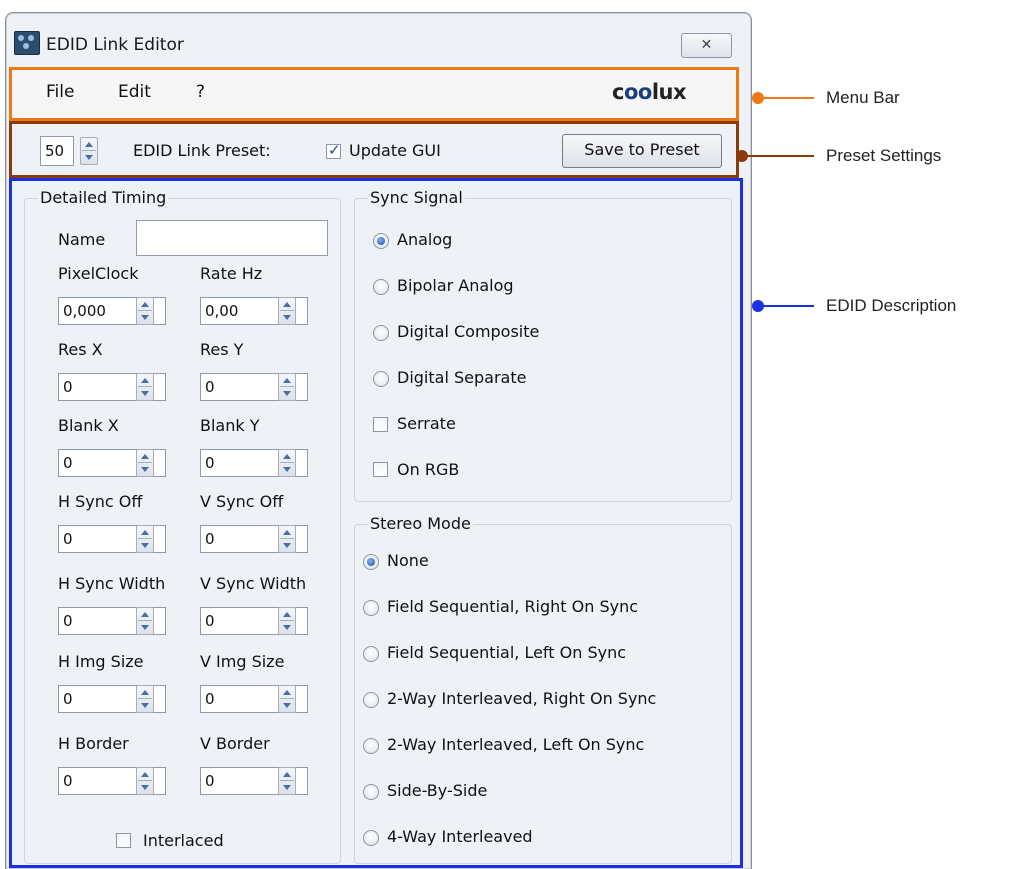 This screenshot has height=869, width=1024. I want to click on v-sync-off-label: V Sync Off, so click(242, 501).